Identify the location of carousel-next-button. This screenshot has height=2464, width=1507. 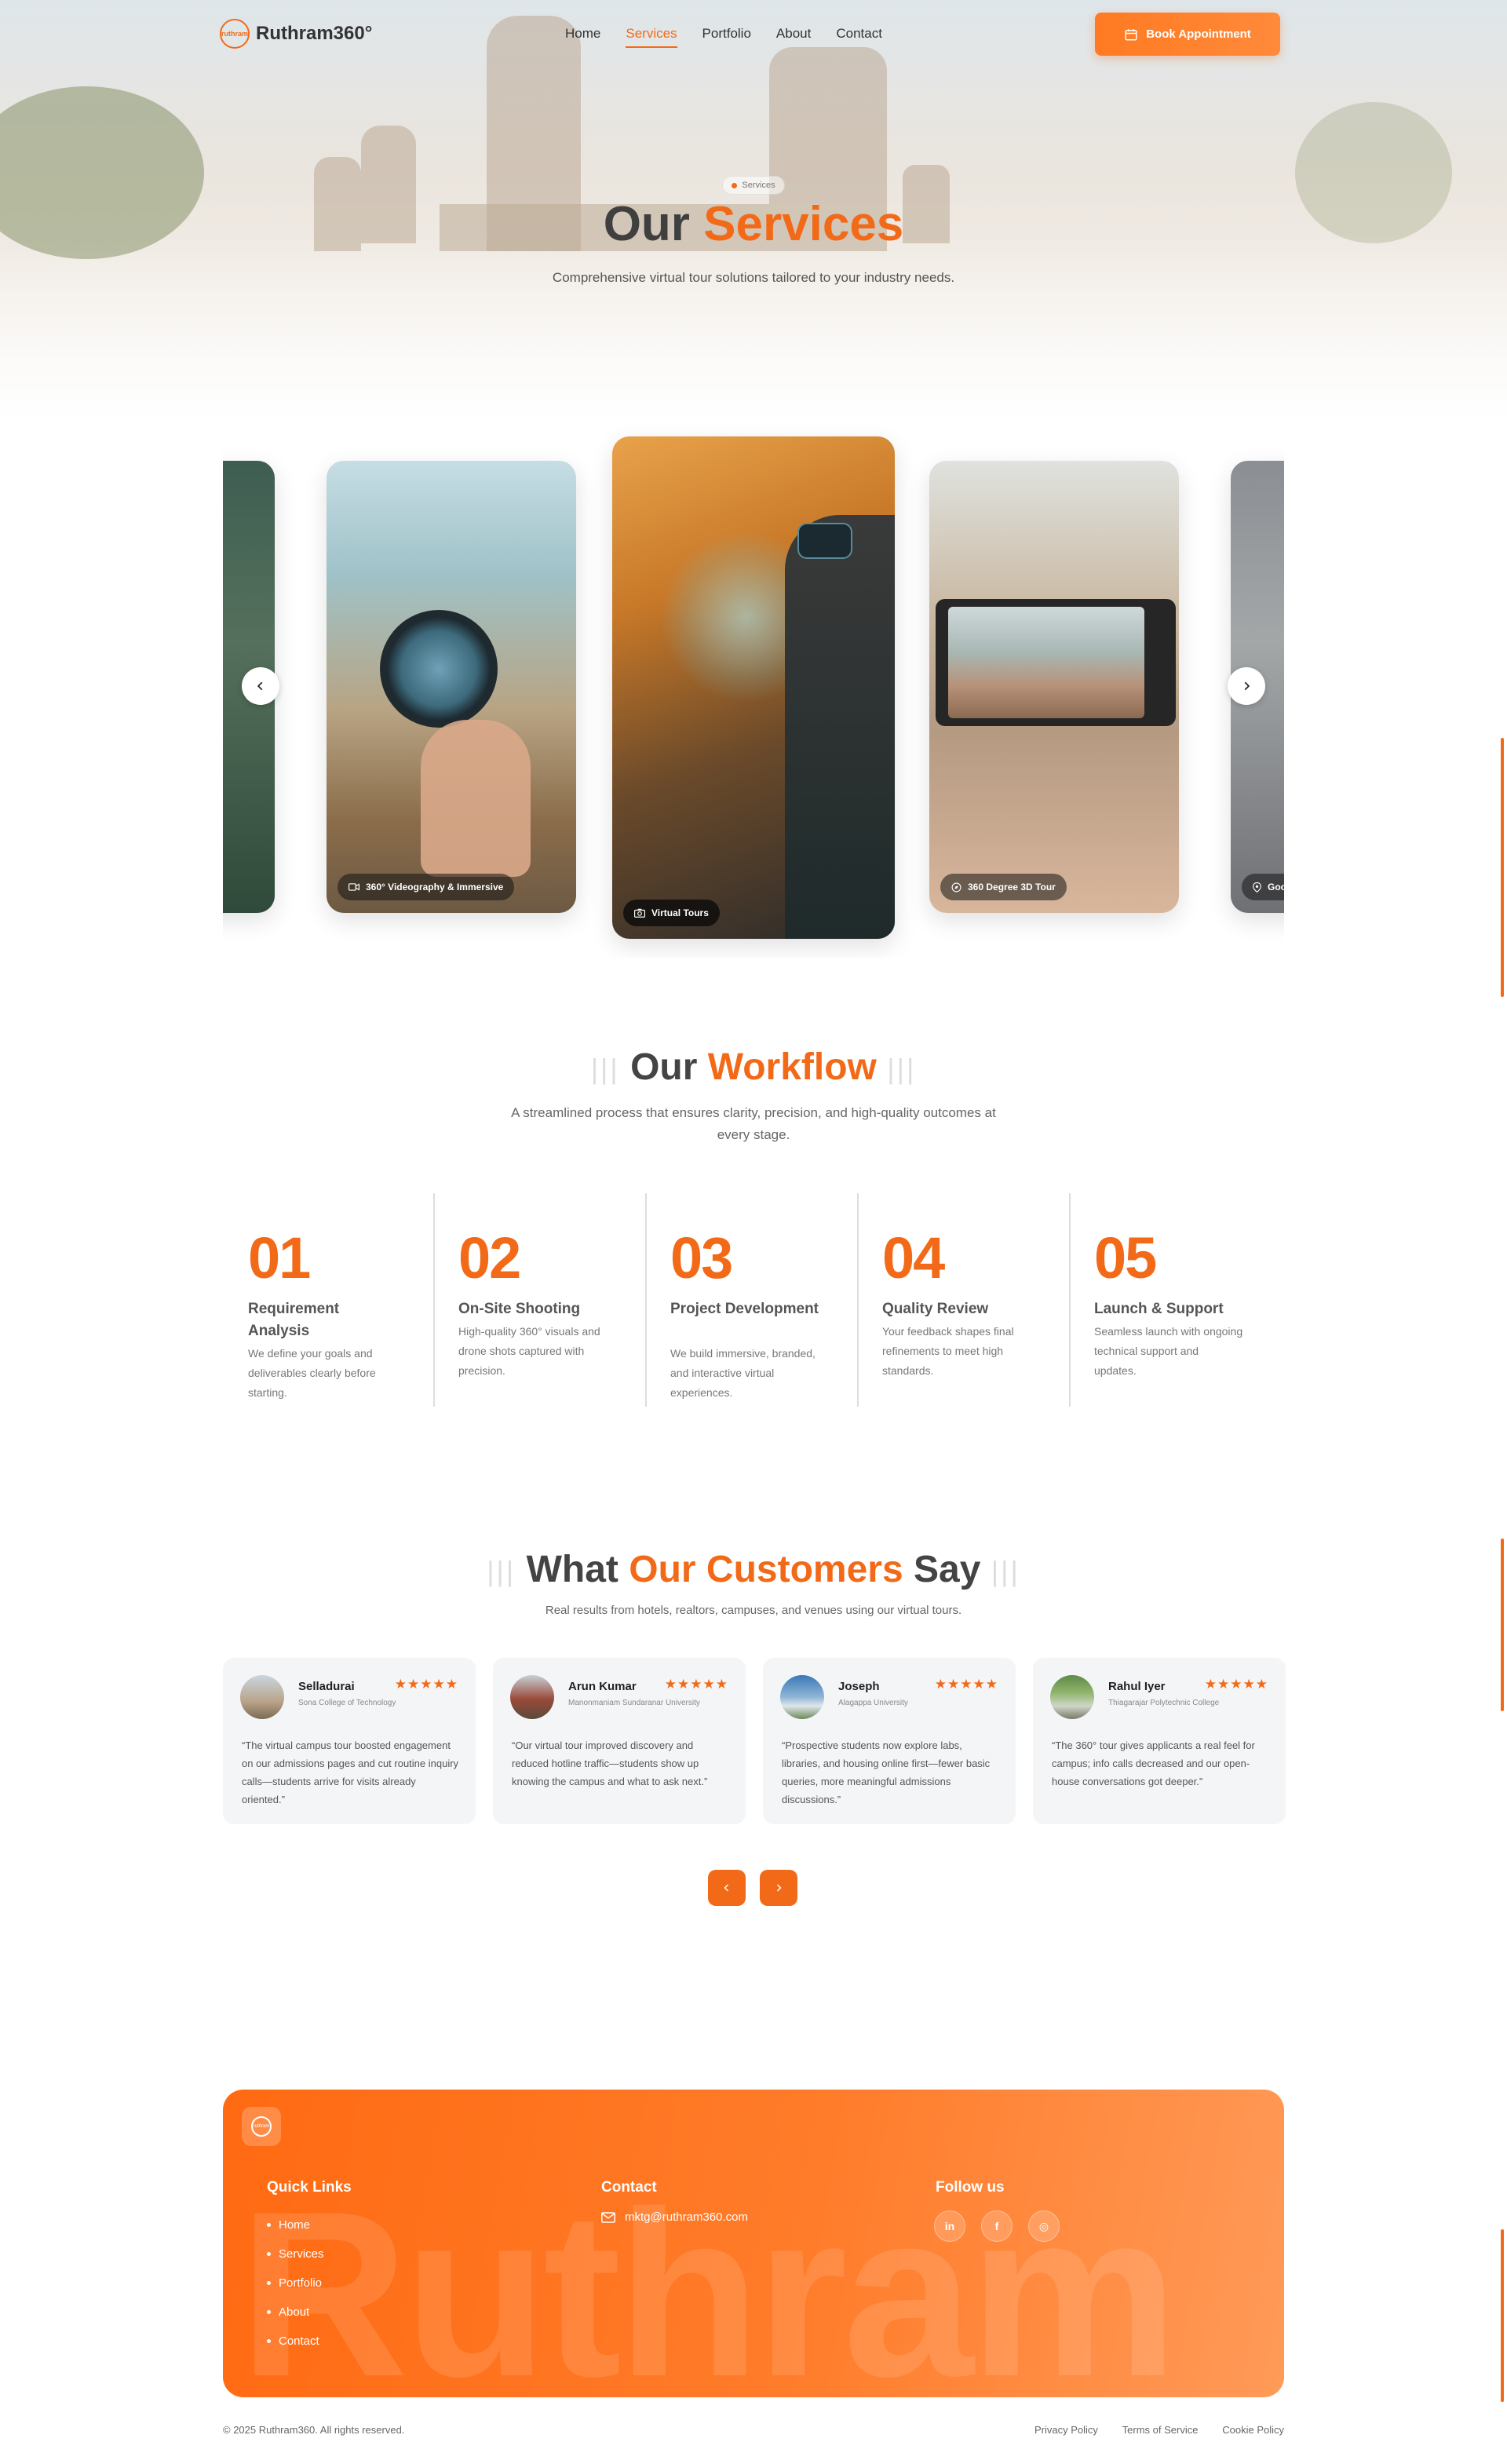
(1247, 686).